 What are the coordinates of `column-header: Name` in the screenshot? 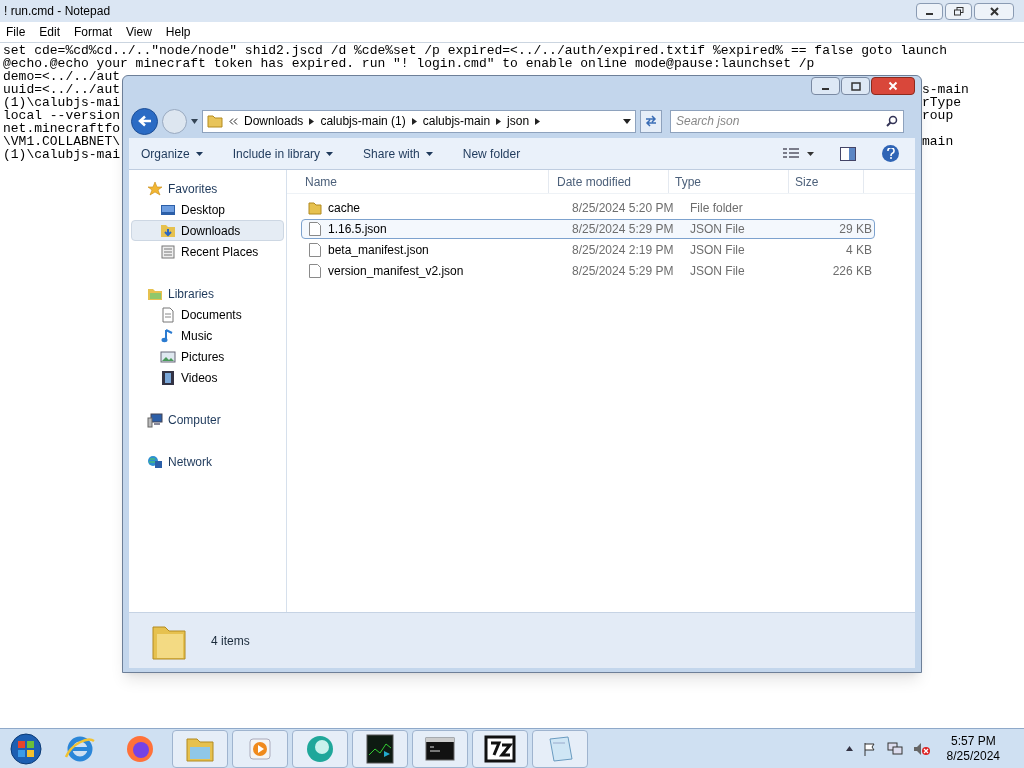 It's located at (418, 181).